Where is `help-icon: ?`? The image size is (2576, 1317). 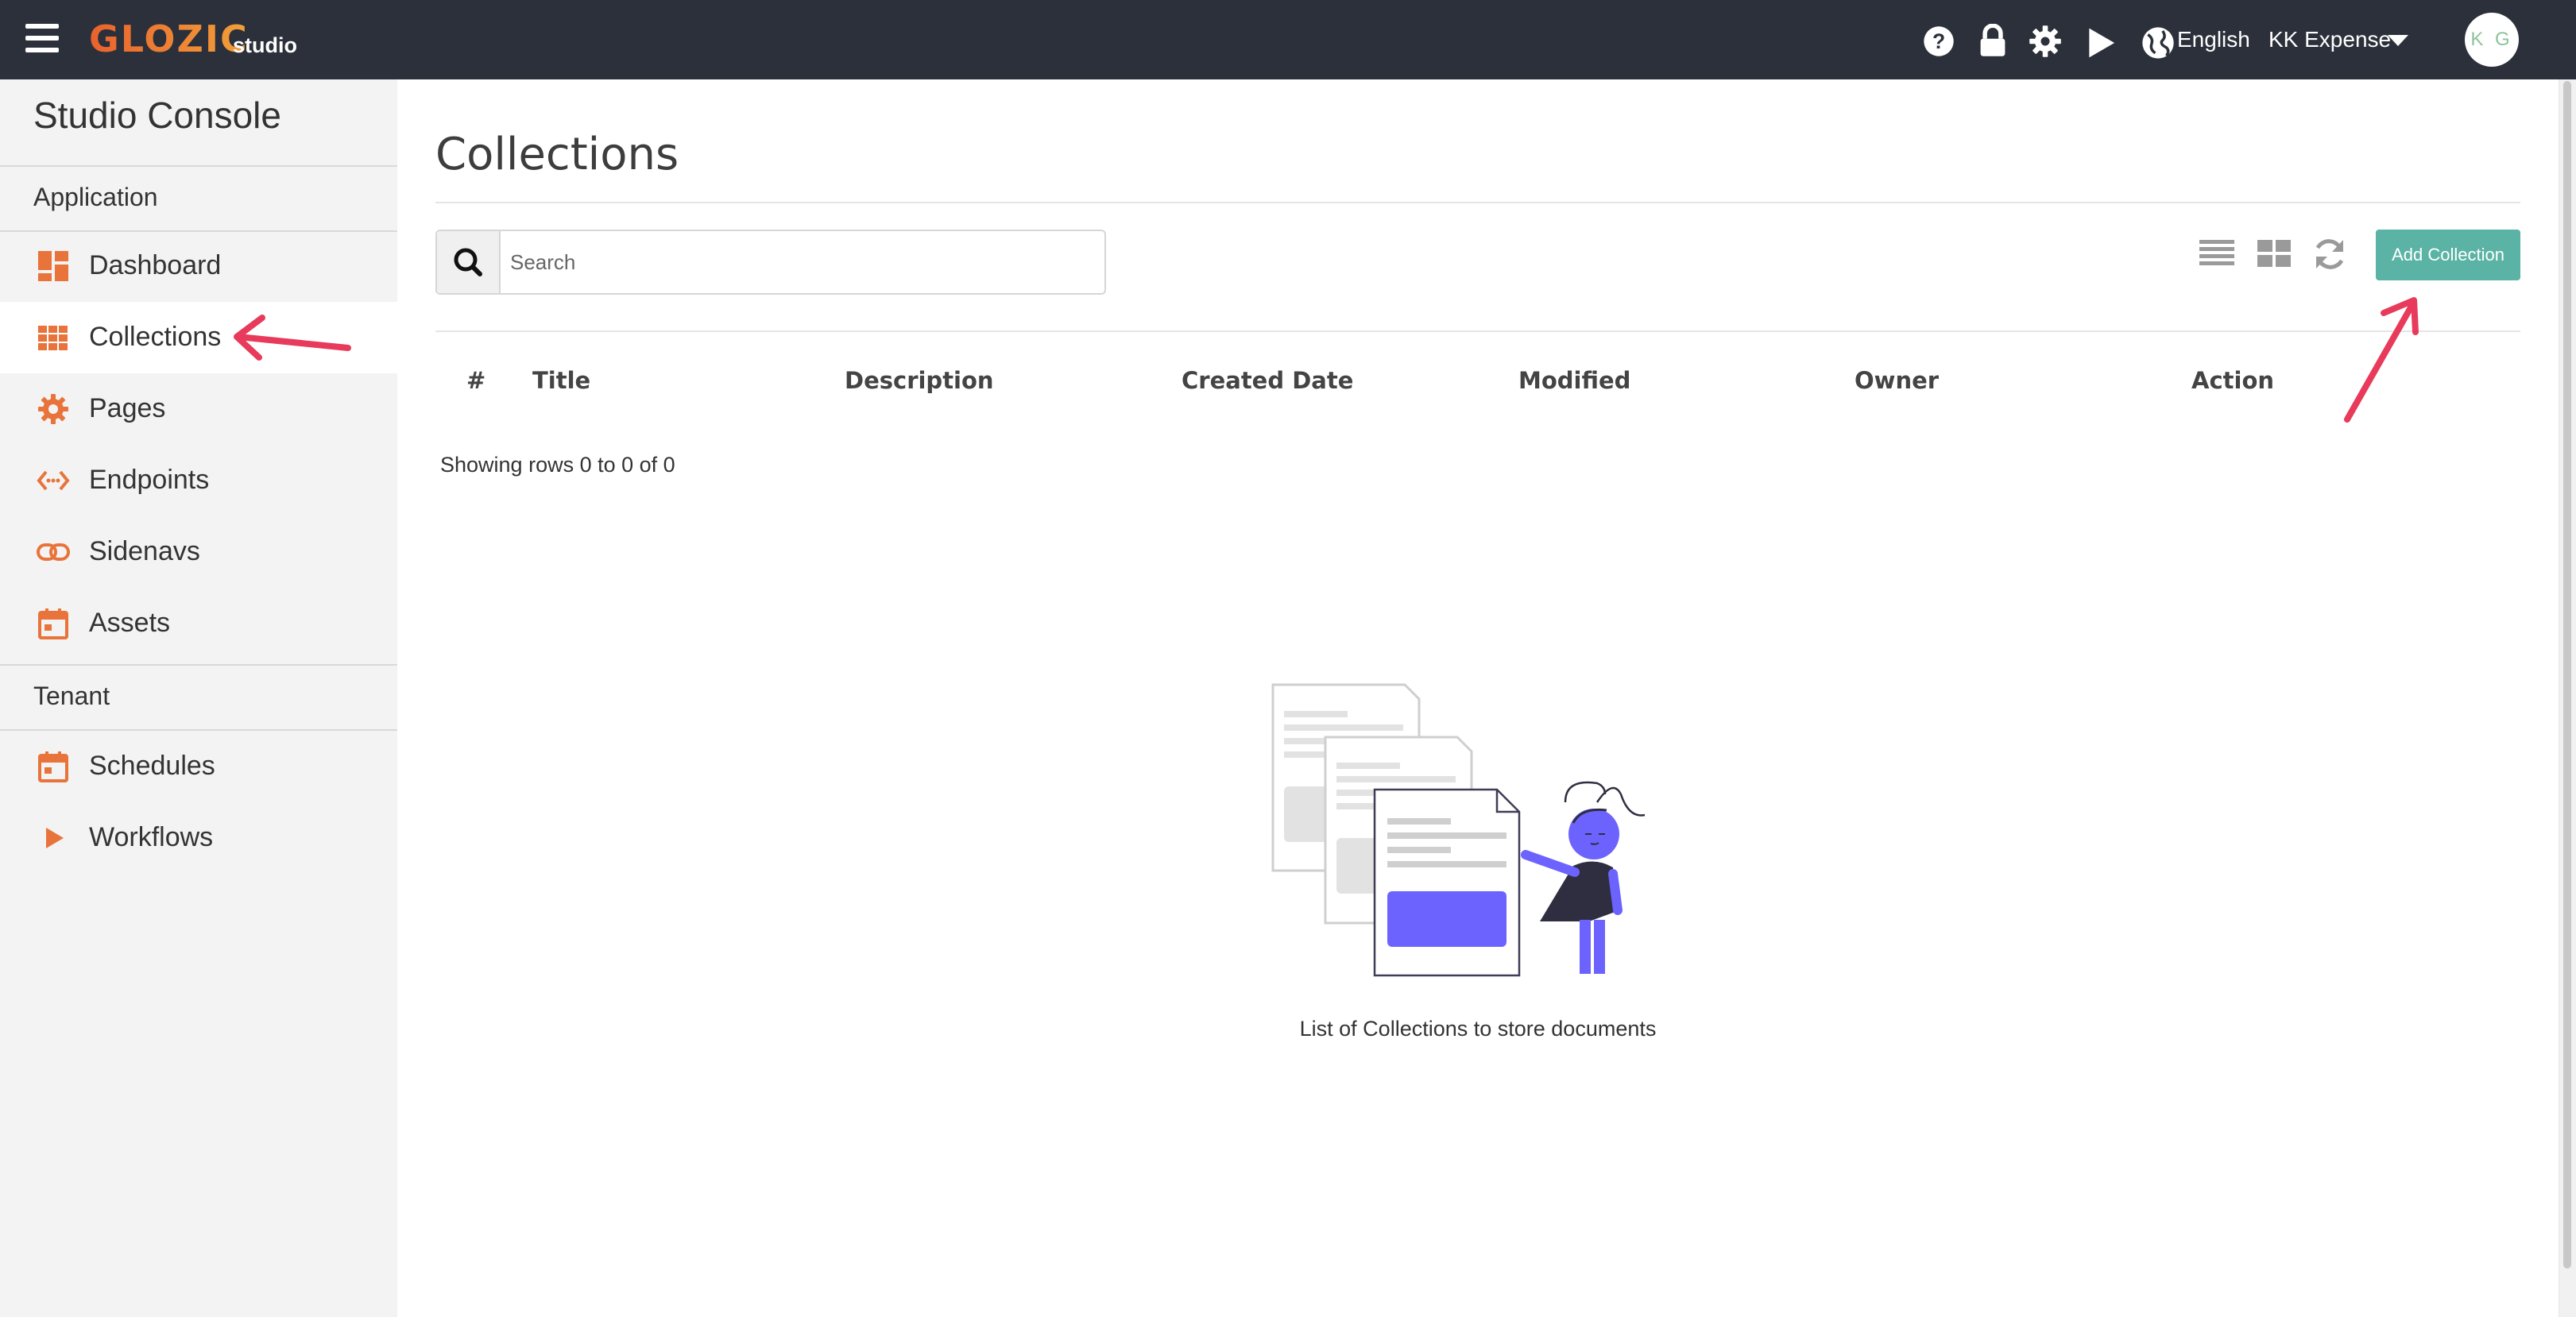 help-icon: ? is located at coordinates (1939, 41).